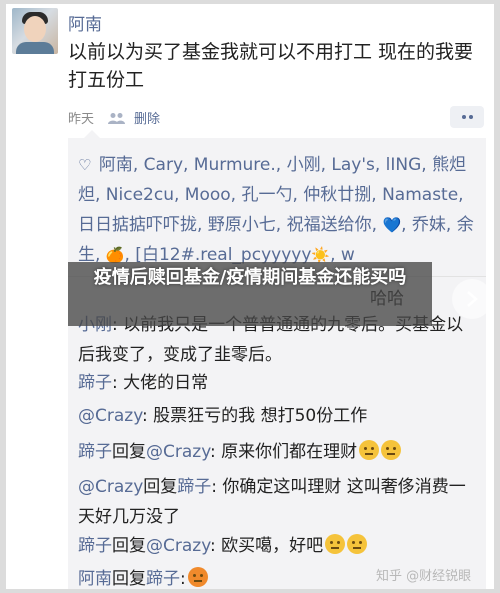 This screenshot has width=500, height=593. Describe the element at coordinates (250, 277) in the screenshot. I see `article-title: 疫情后赎回基金/疫情期间基金还能买吗` at that location.